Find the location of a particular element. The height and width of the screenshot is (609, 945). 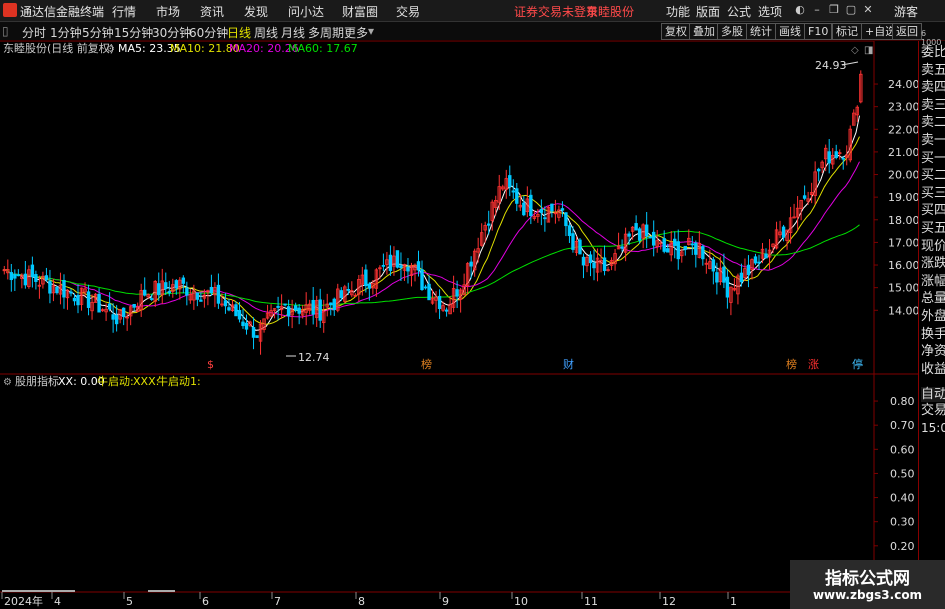

side-quote-item: 买三 is located at coordinates (933, 193).